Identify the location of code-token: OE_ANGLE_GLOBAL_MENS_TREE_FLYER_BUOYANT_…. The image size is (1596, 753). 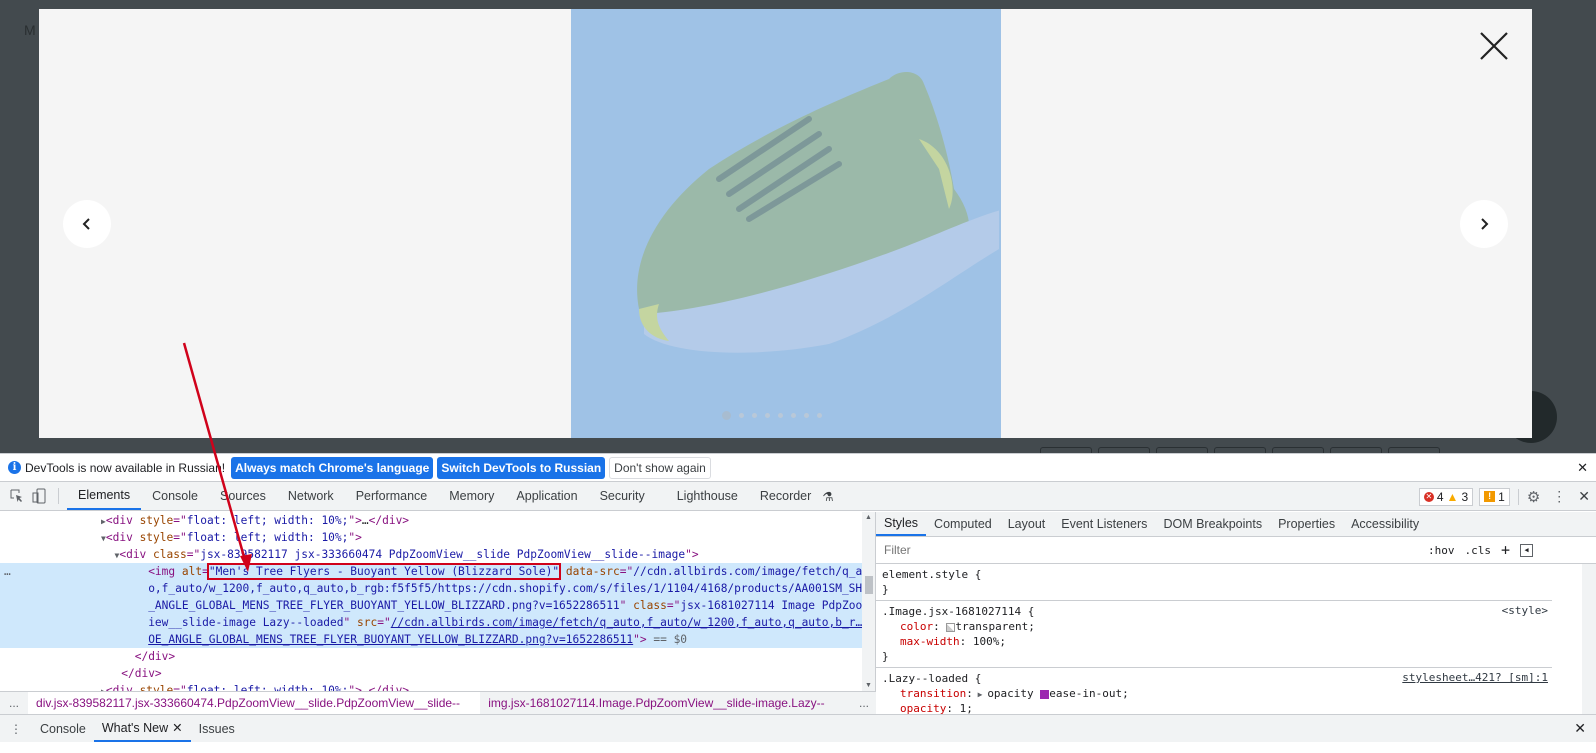
(390, 639).